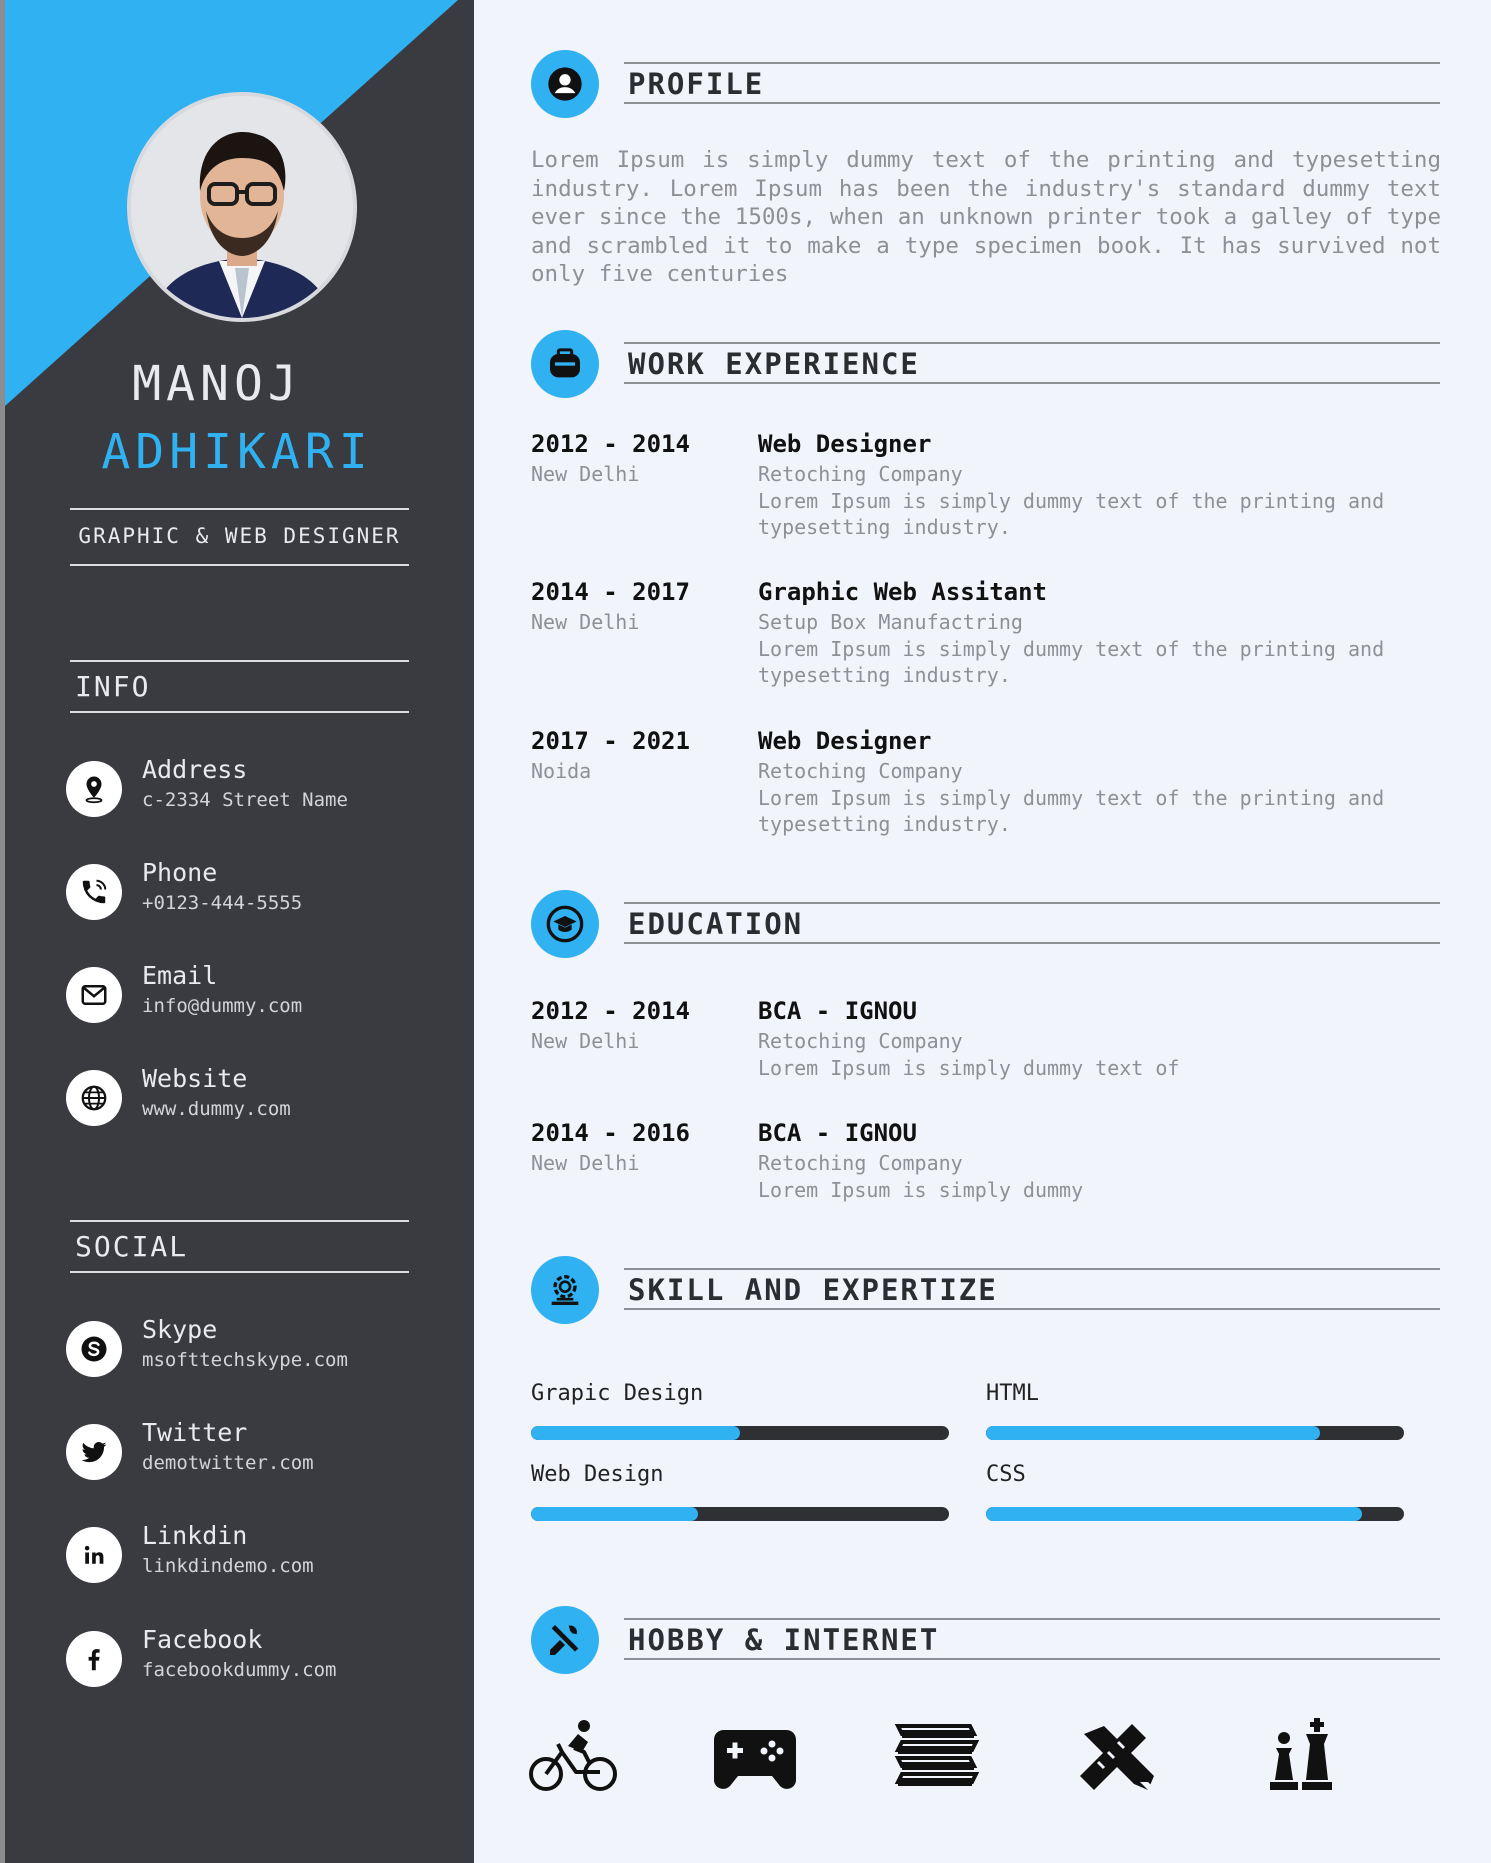 This screenshot has width=1491, height=1863. Describe the element at coordinates (94, 1349) in the screenshot. I see `skype-icon` at that location.